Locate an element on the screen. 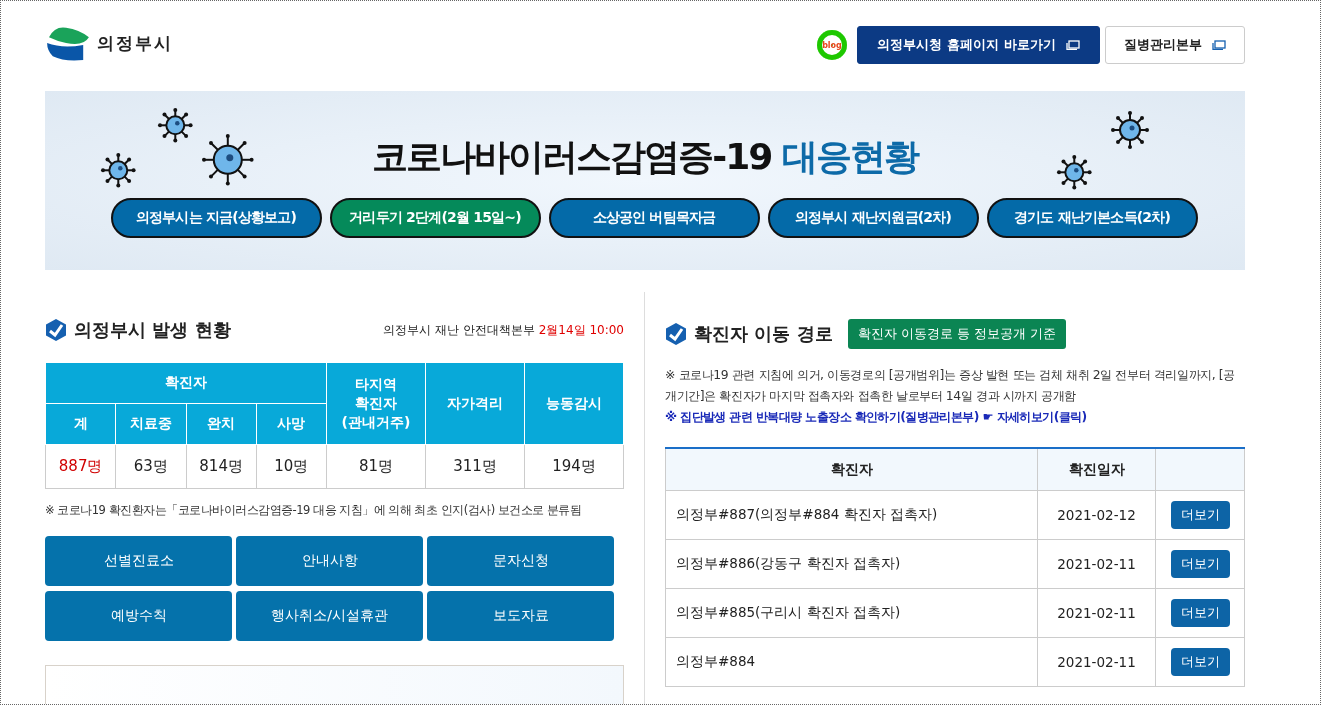 This screenshot has height=705, width=1321. table-cell: 194명 is located at coordinates (574, 466).